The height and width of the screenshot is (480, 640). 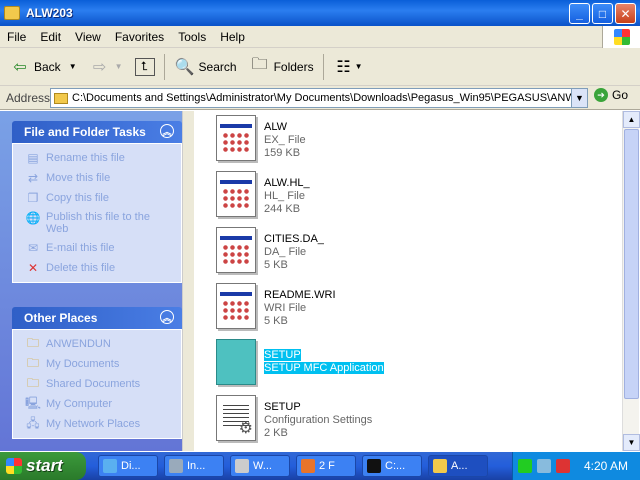 I want to click on ie-icon, so click(x=110, y=466).